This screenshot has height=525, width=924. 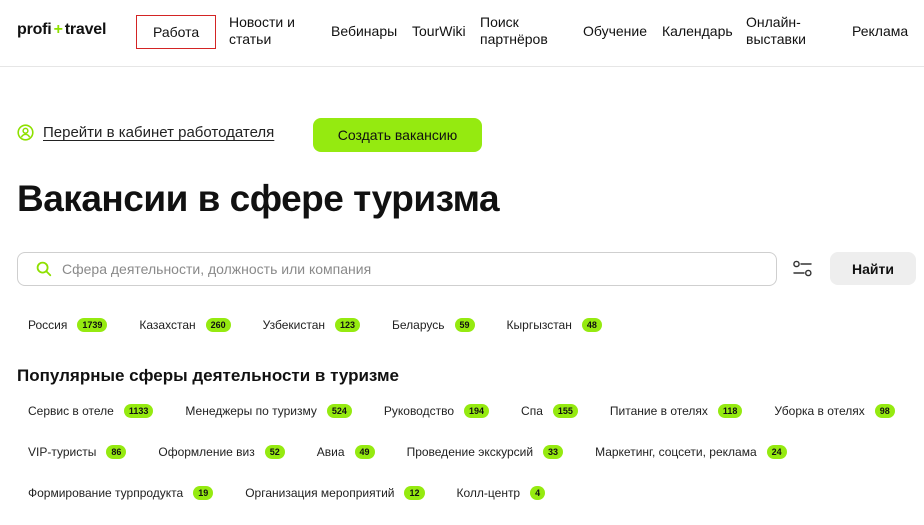 I want to click on sphere-chip: Сервис в отеле 1133, so click(x=90, y=411).